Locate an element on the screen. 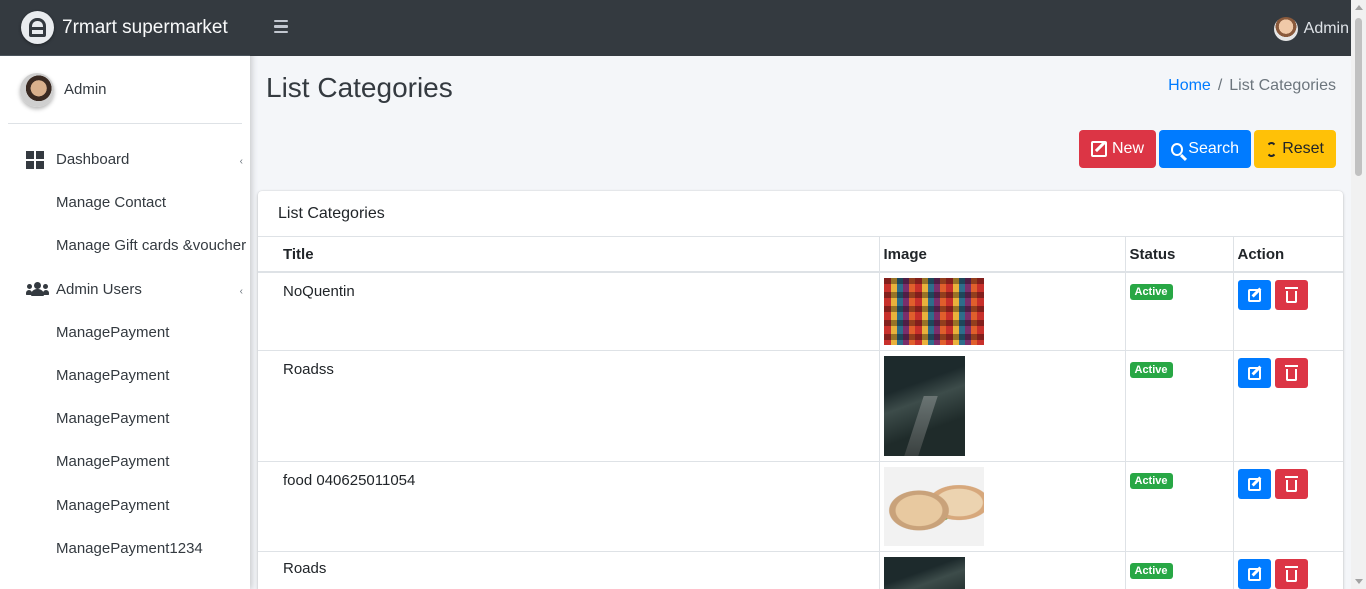  row-title: NoQuentin is located at coordinates (569, 311).